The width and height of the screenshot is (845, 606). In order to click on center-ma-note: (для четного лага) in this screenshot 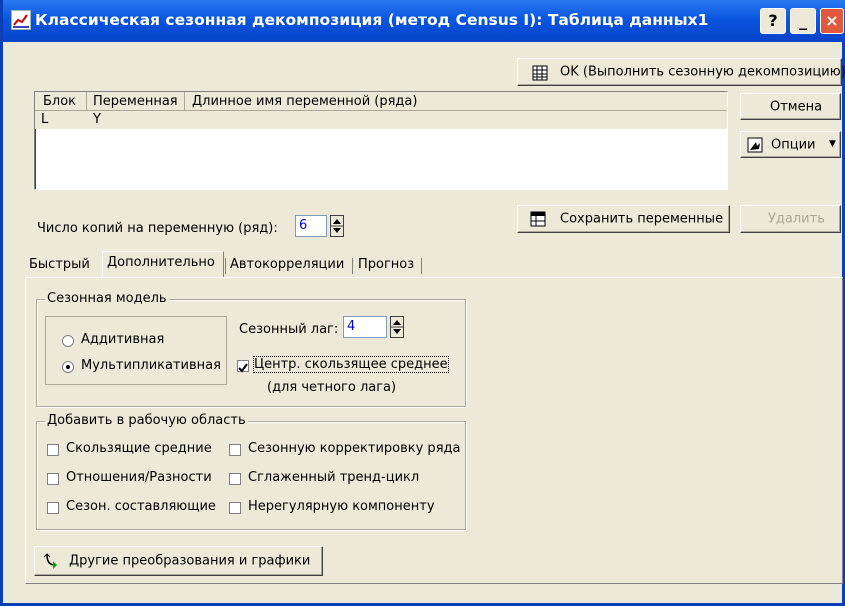, I will do `click(332, 387)`.